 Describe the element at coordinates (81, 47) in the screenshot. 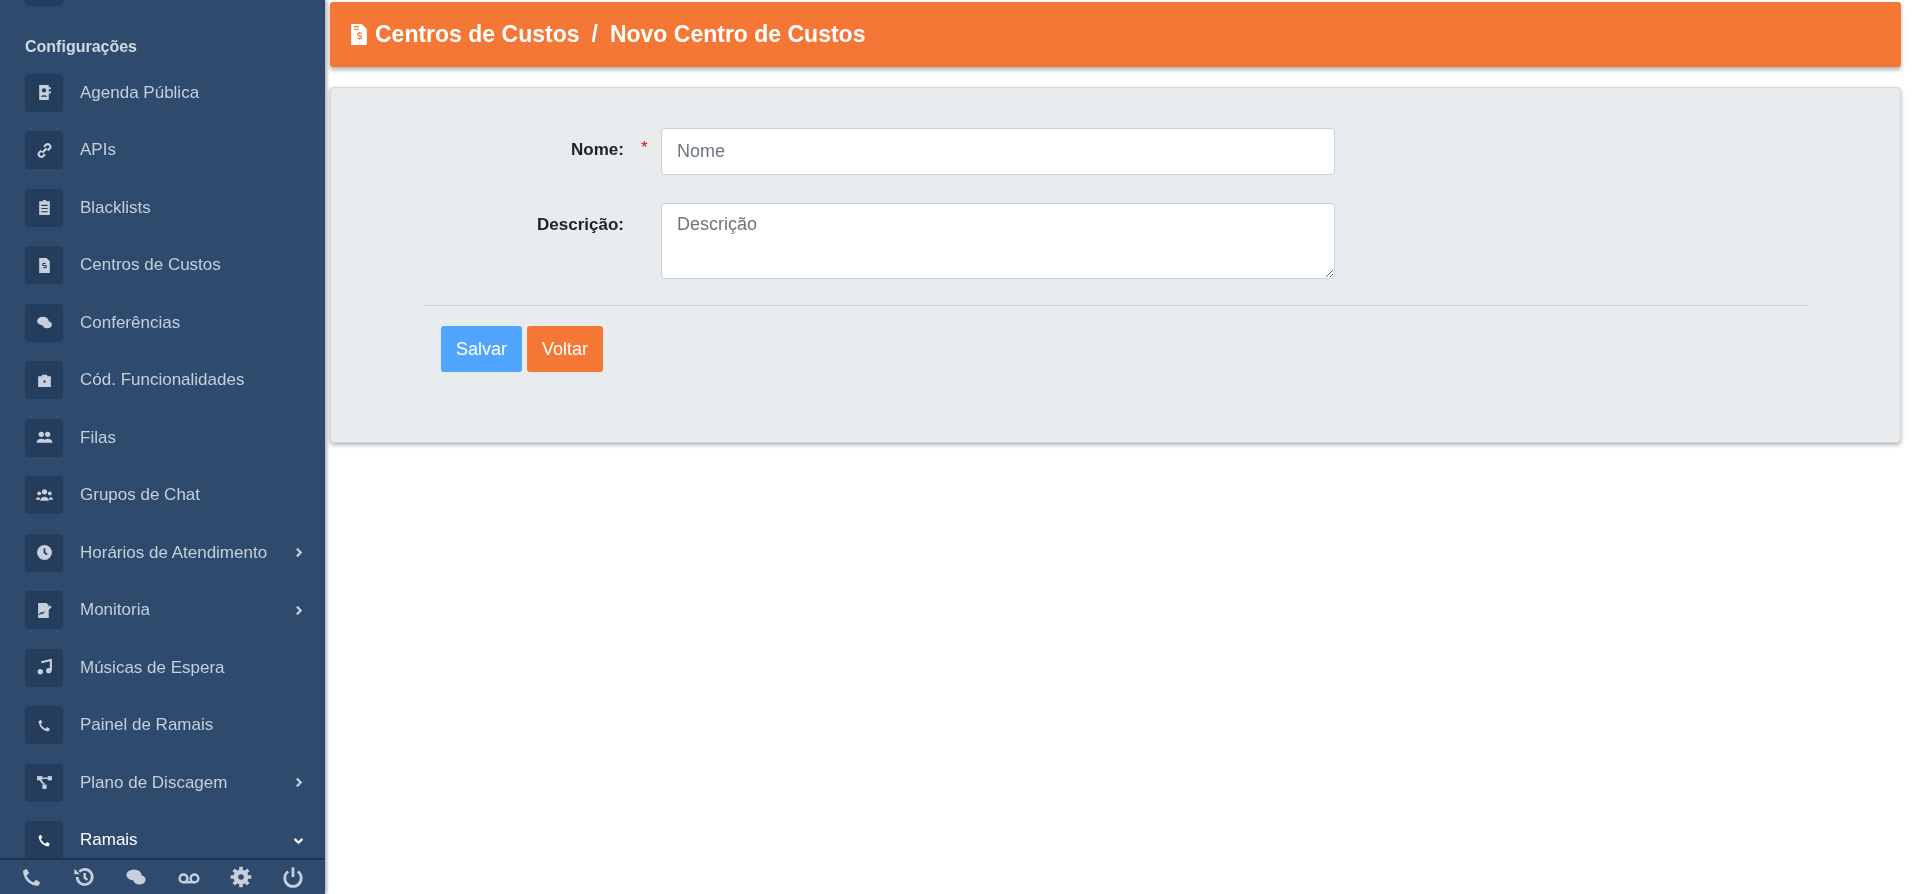

I see `section-title: Configurações` at that location.